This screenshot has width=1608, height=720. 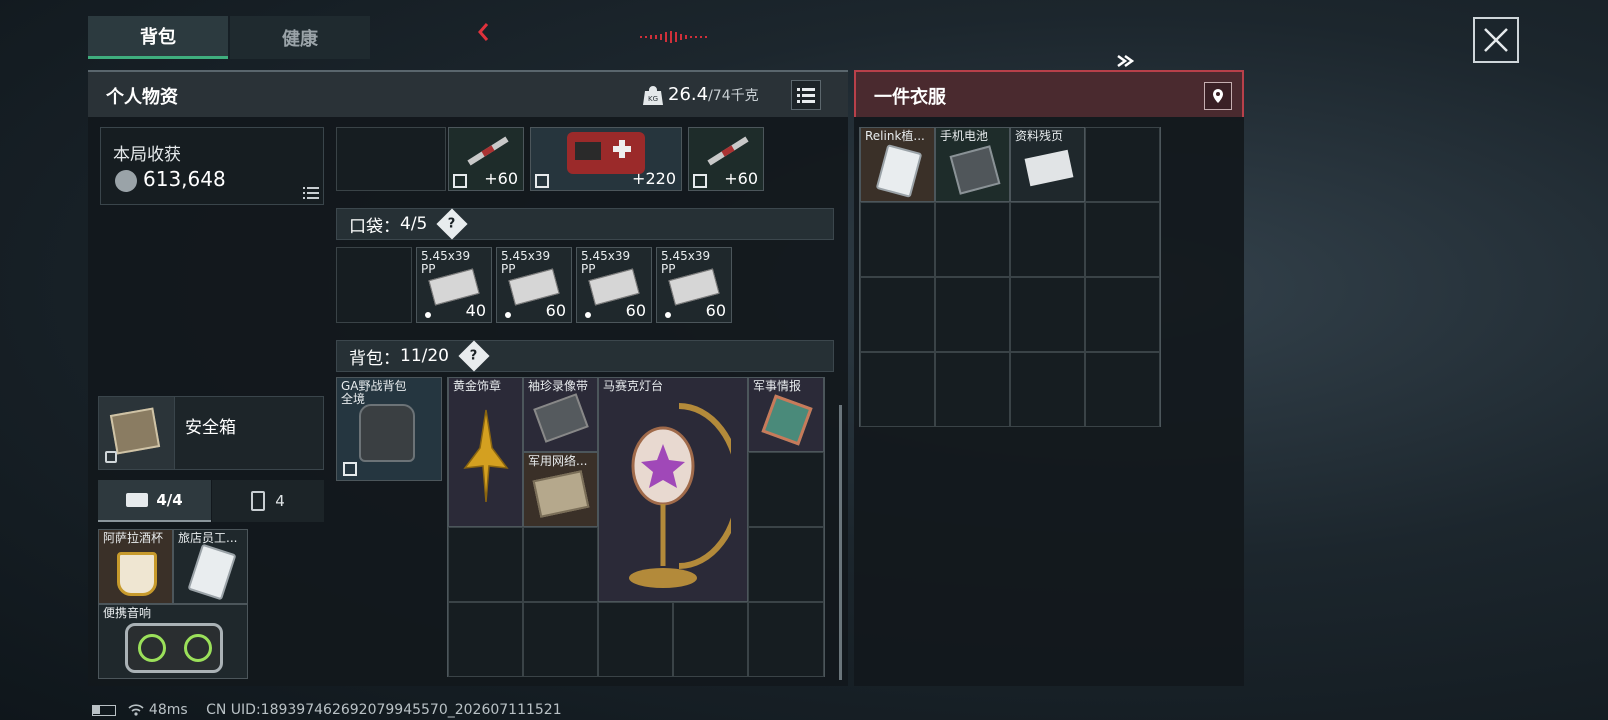 I want to click on gold-badge-item: 黄金饰章, so click(x=485, y=452).